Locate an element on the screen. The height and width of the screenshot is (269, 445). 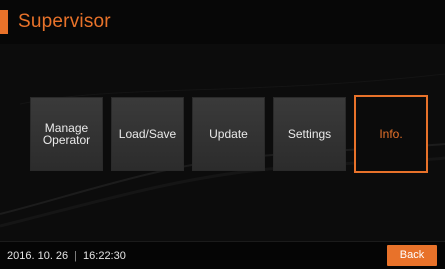
update-button: Update is located at coordinates (228, 134).